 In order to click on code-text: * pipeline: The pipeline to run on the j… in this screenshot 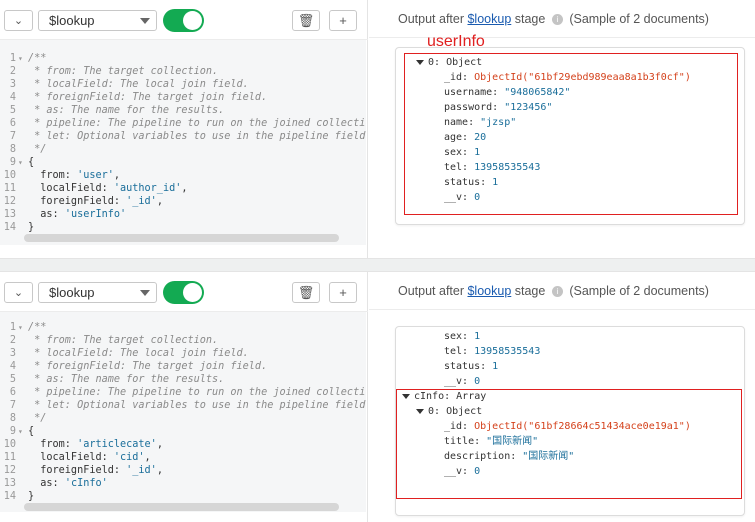, I will do `click(197, 123)`.